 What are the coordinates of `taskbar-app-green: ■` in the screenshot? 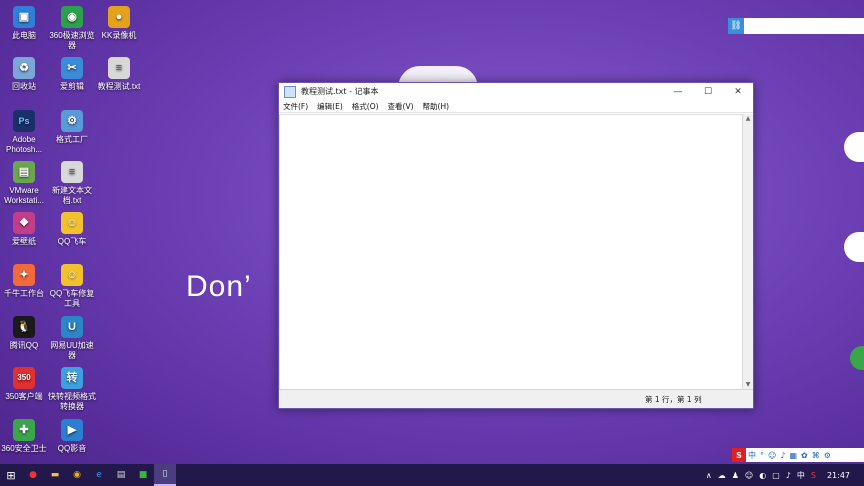 It's located at (143, 475).